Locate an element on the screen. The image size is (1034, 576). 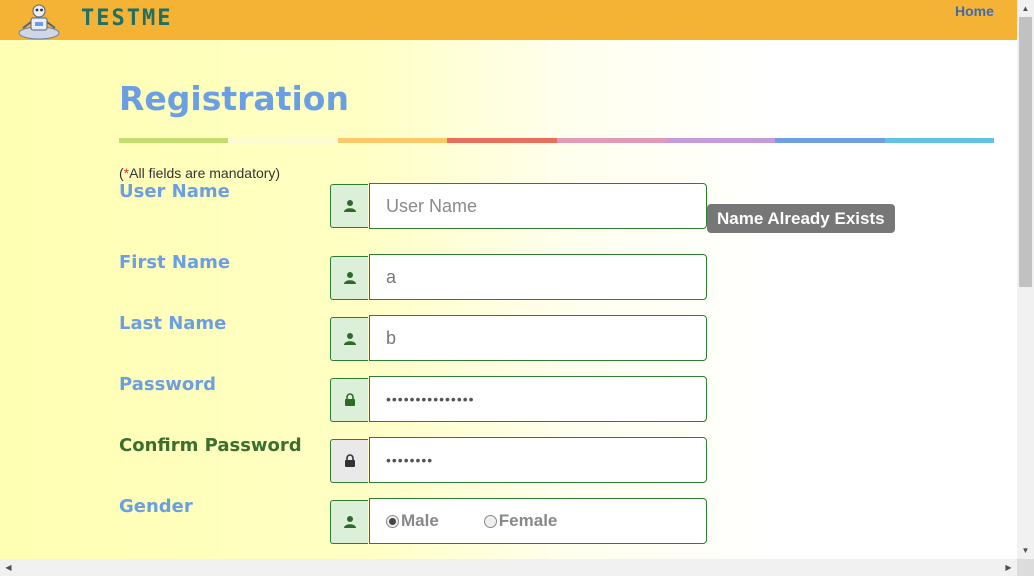
horizontal-scrollbar: ◀ ▶ is located at coordinates (508, 567).